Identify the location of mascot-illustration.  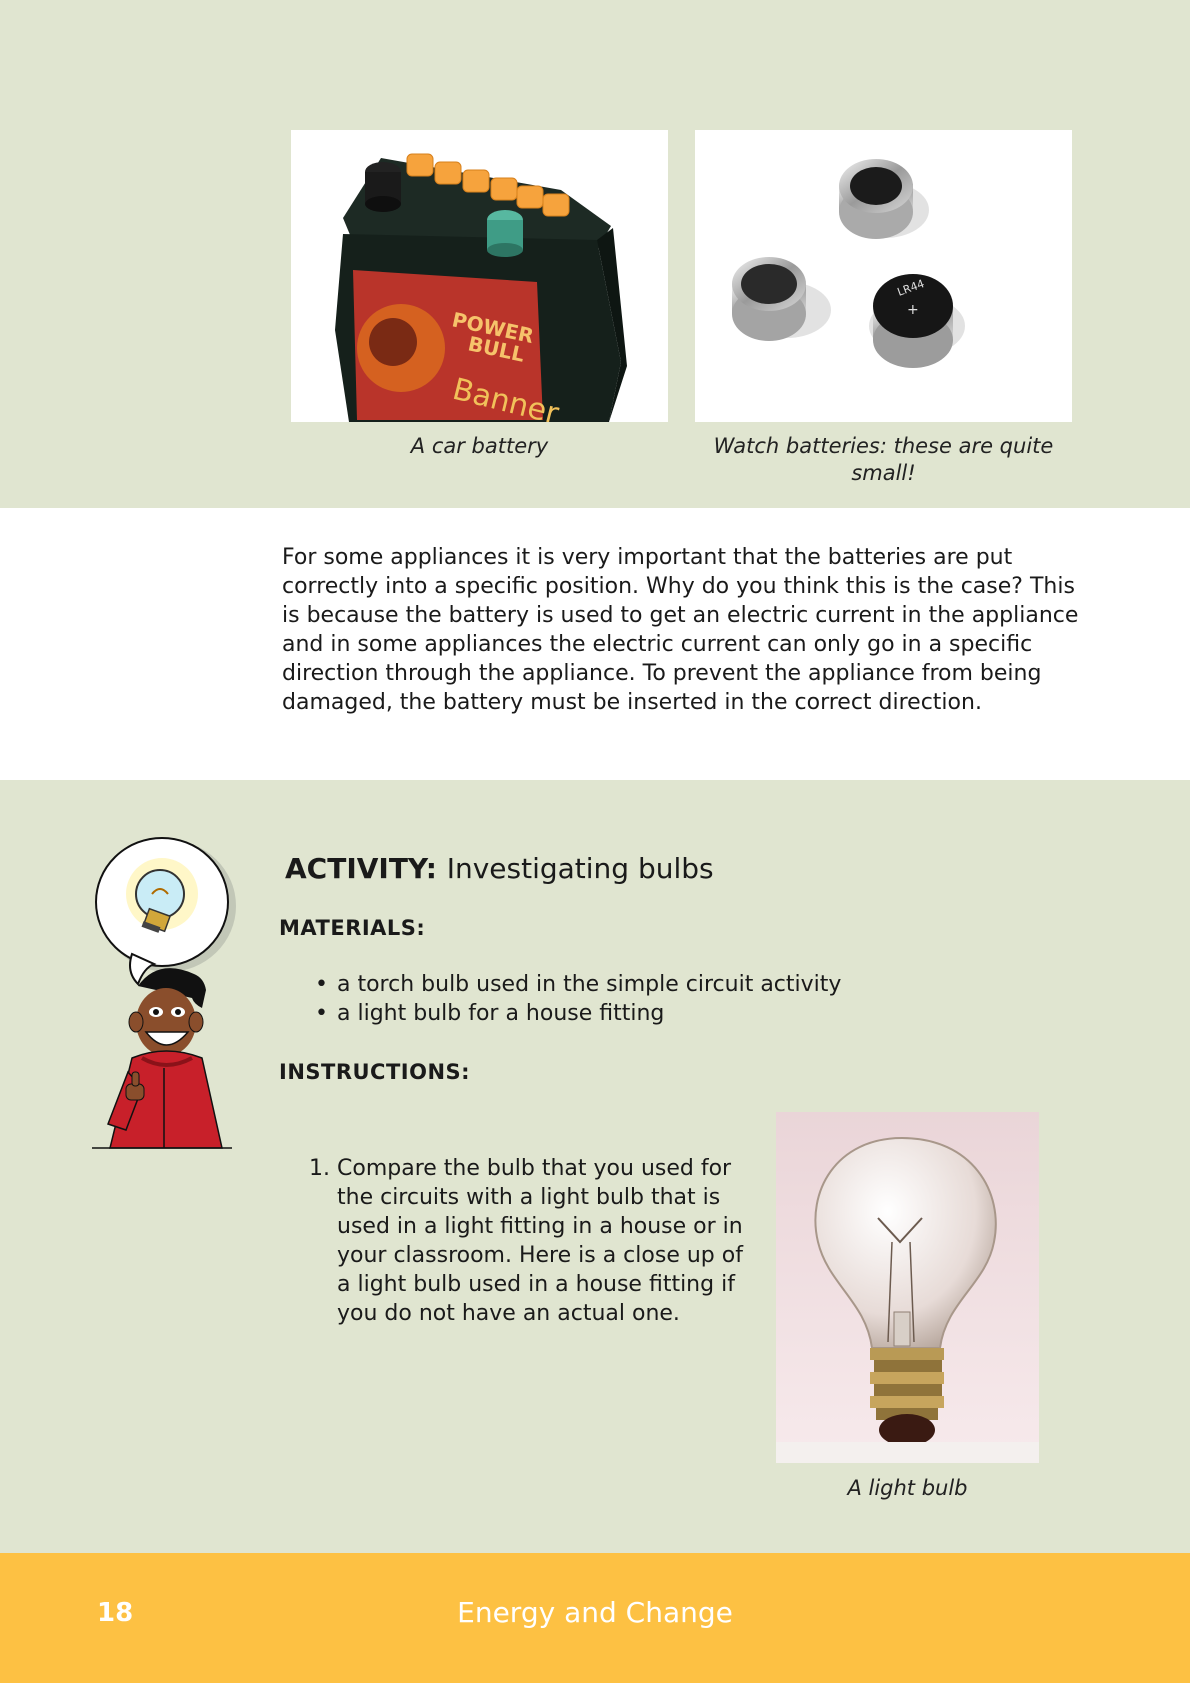
(167, 993).